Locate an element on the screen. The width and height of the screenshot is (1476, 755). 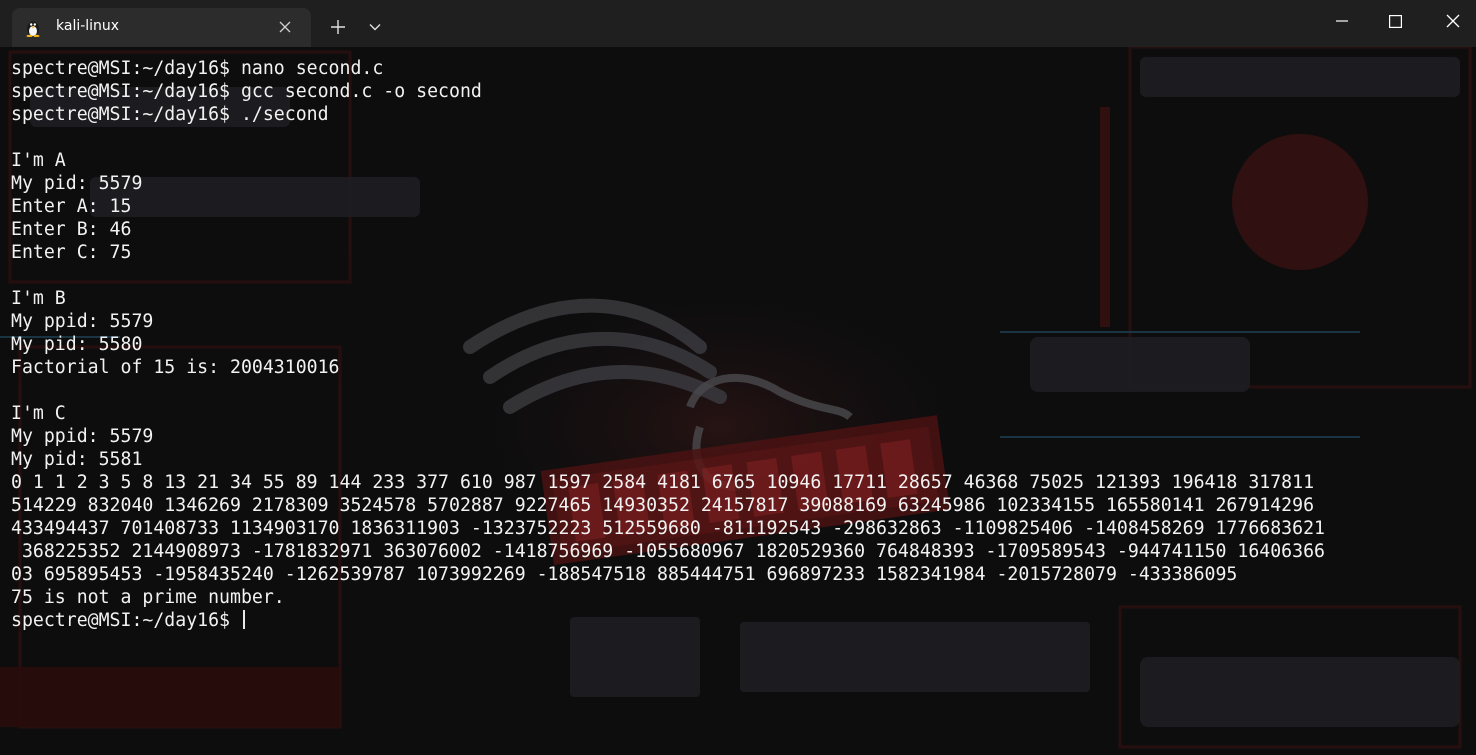
tab-title: kali-linux is located at coordinates (88, 26).